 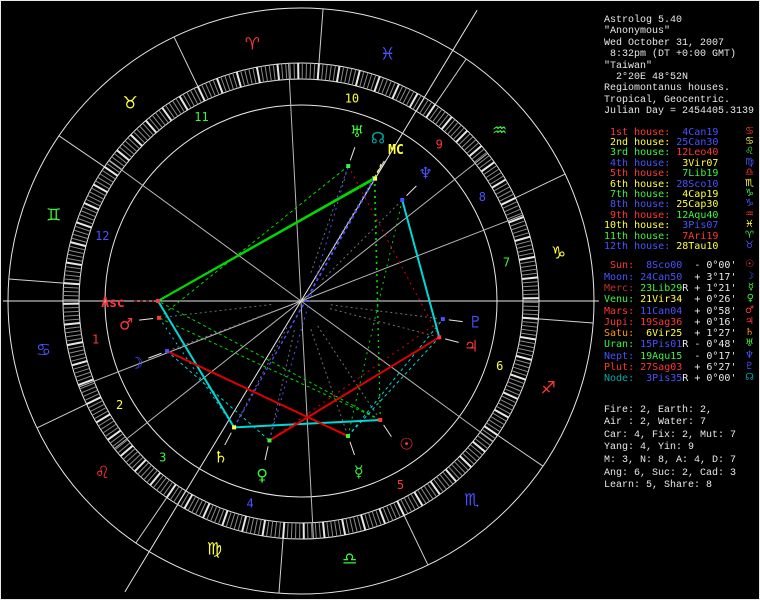 I want to click on sign-glyph-icon: ♐, so click(x=548, y=389).